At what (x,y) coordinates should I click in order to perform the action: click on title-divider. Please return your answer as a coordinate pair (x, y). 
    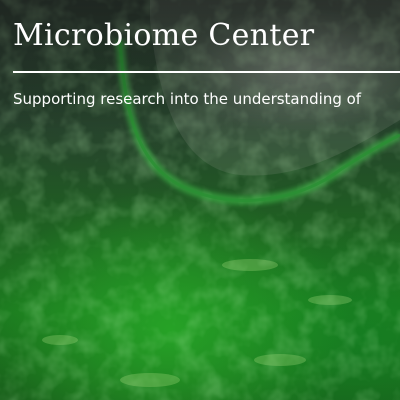
    Looking at the image, I should click on (206, 72).